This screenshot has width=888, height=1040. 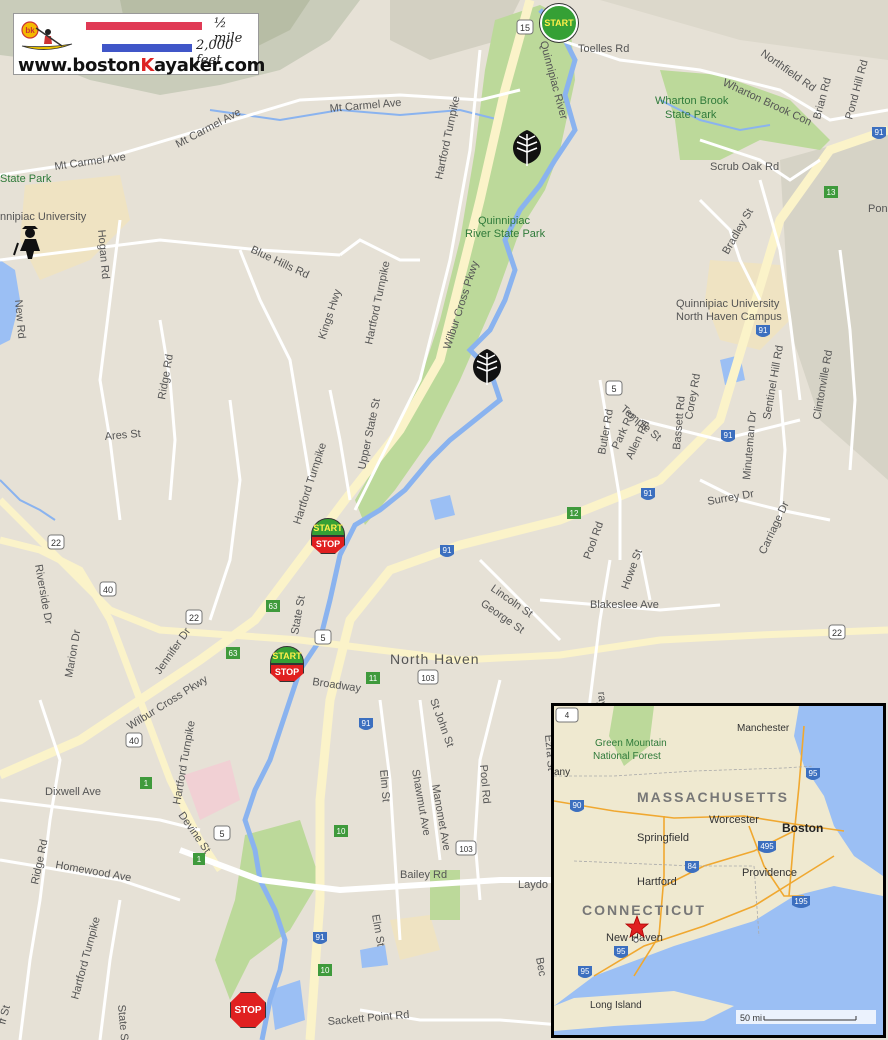 I want to click on inset-shield-95-ct: 95, so click(x=621, y=952).